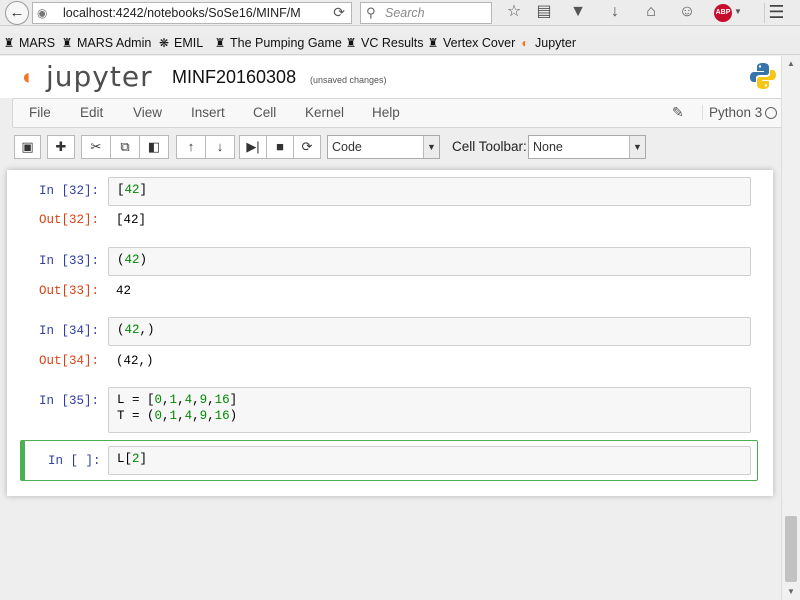 Image resolution: width=800 pixels, height=600 pixels. Describe the element at coordinates (69, 291) in the screenshot. I see `out-prompt: Out[33]:` at that location.